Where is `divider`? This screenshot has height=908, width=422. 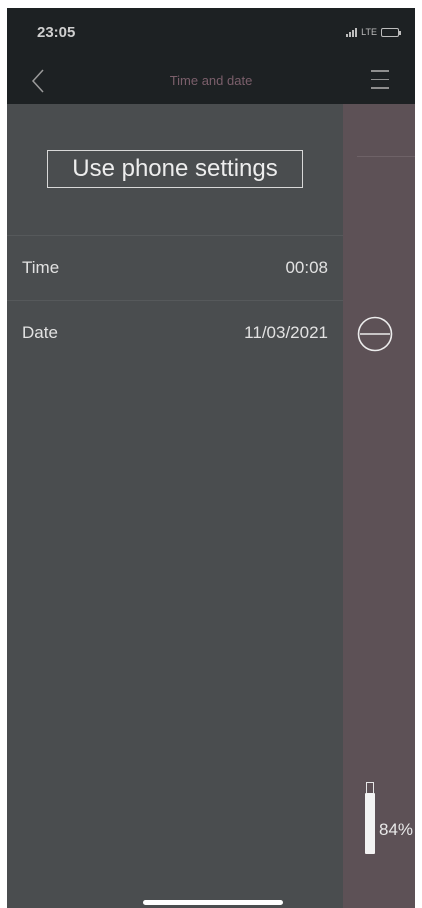
divider is located at coordinates (386, 156).